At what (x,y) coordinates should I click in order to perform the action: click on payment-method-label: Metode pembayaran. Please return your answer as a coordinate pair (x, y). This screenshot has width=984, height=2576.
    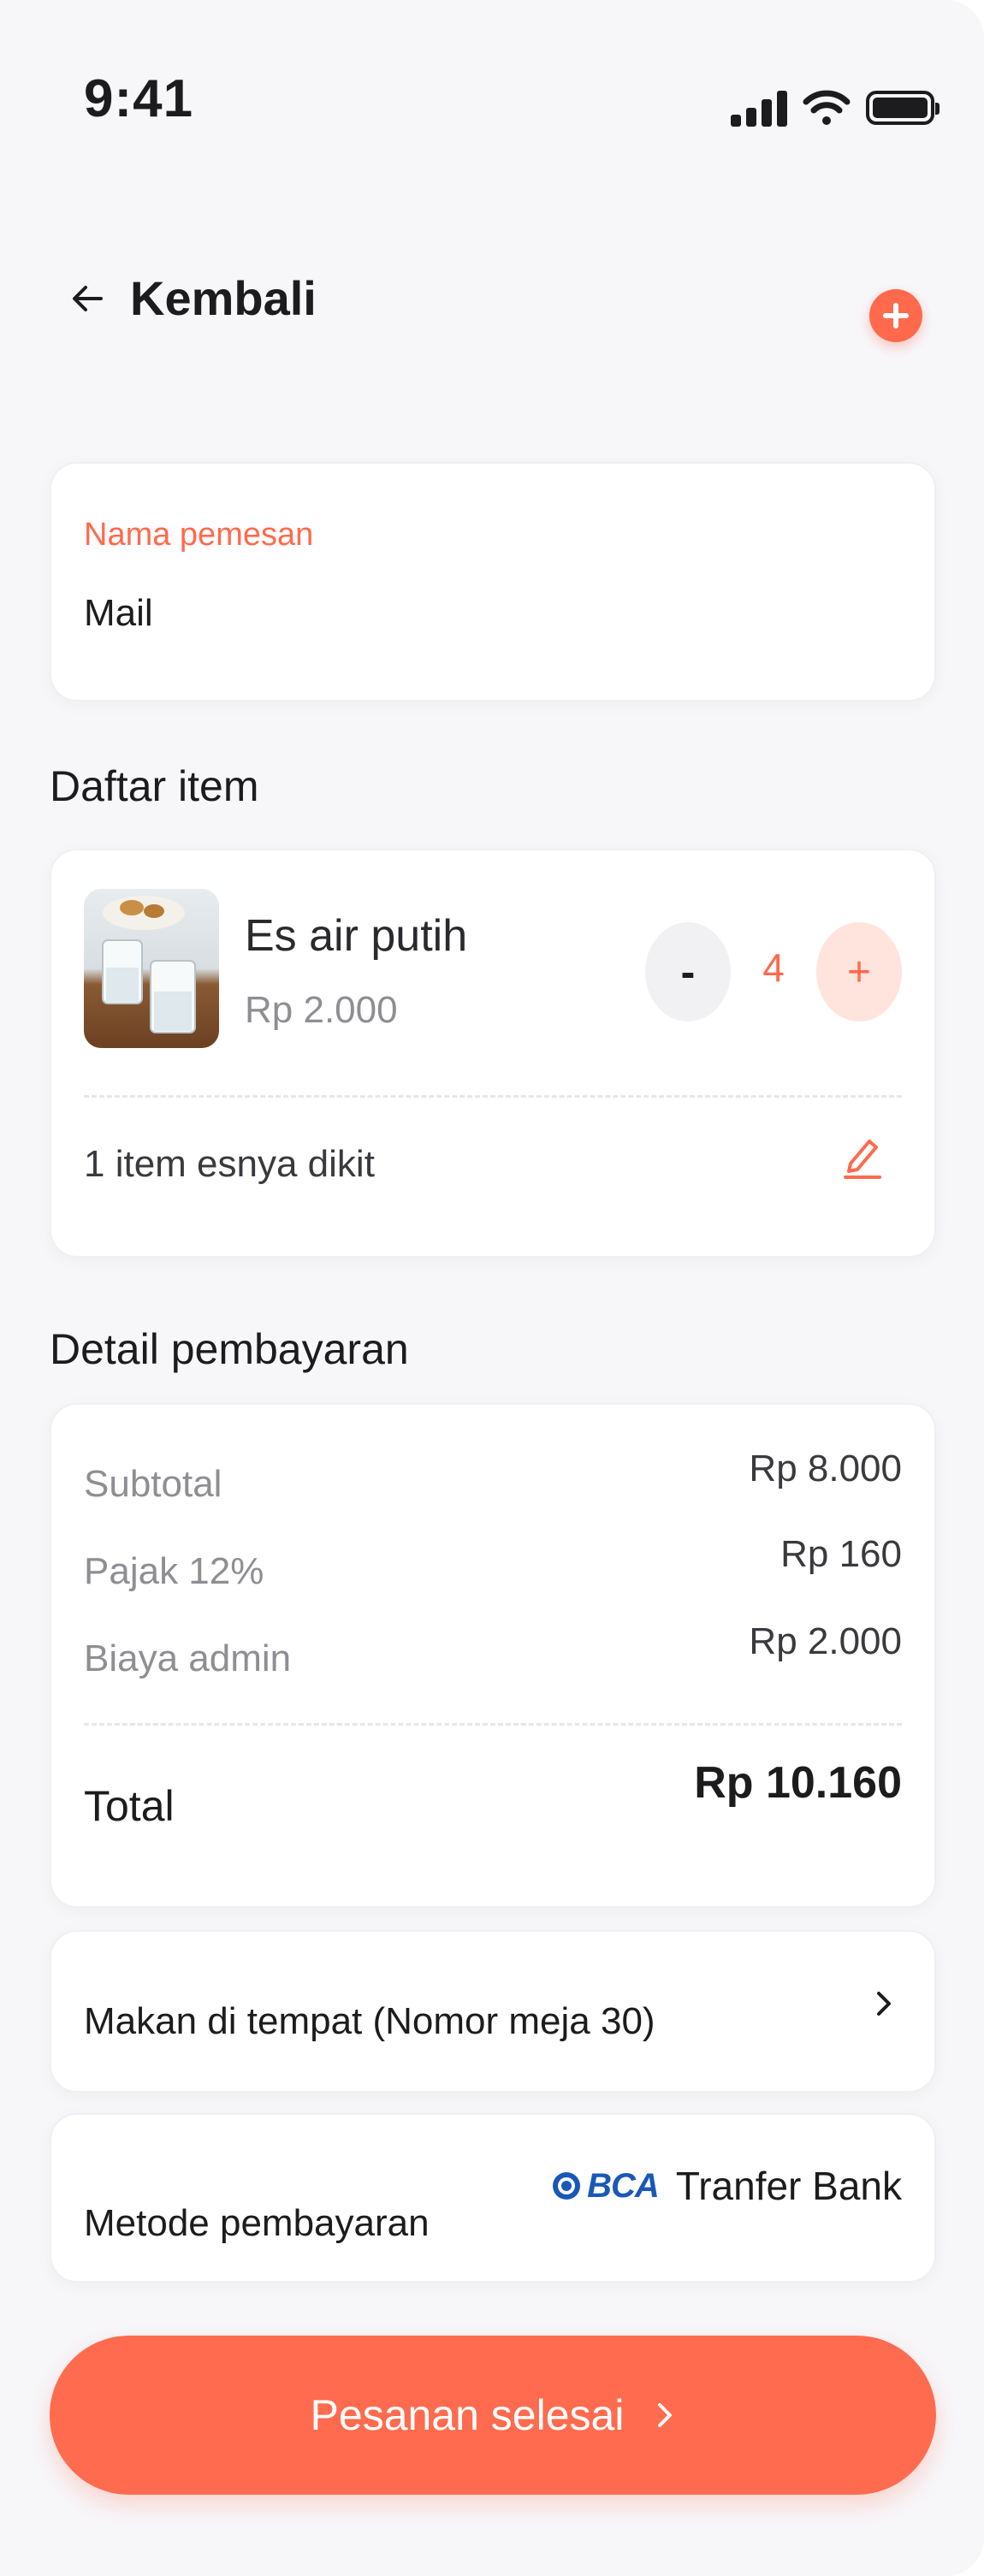
    Looking at the image, I should click on (257, 2223).